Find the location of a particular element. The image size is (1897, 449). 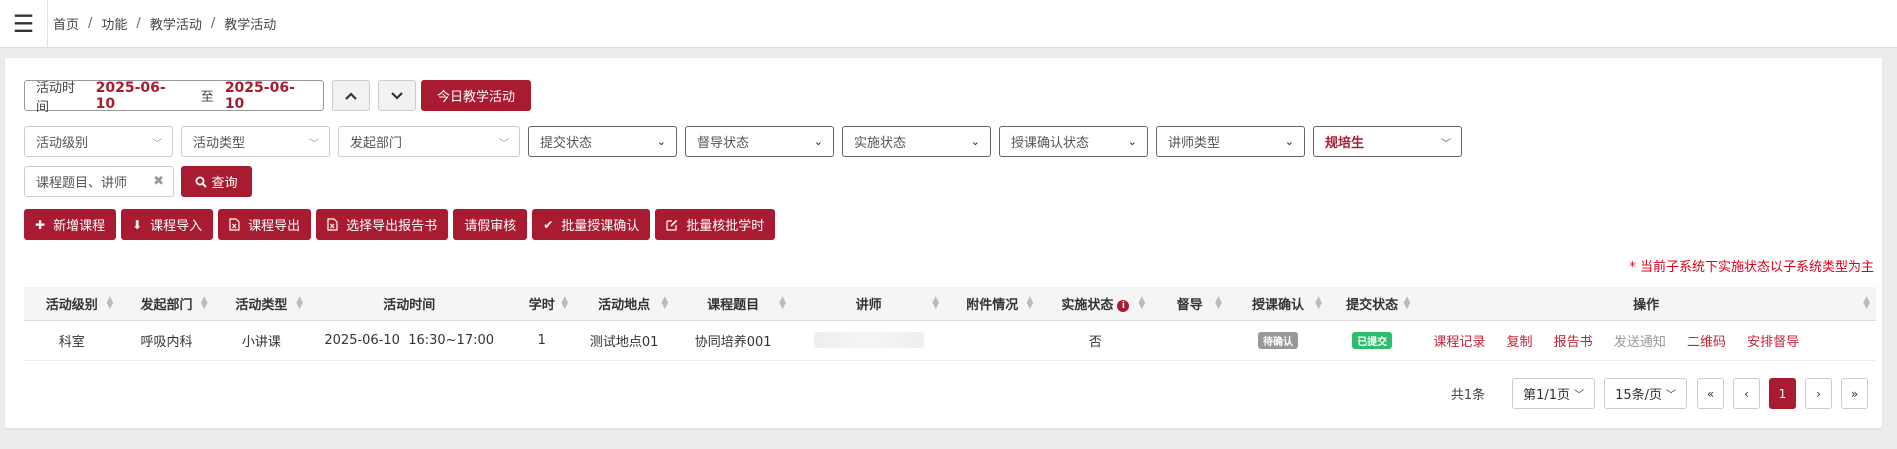

prev-day-button is located at coordinates (351, 95).